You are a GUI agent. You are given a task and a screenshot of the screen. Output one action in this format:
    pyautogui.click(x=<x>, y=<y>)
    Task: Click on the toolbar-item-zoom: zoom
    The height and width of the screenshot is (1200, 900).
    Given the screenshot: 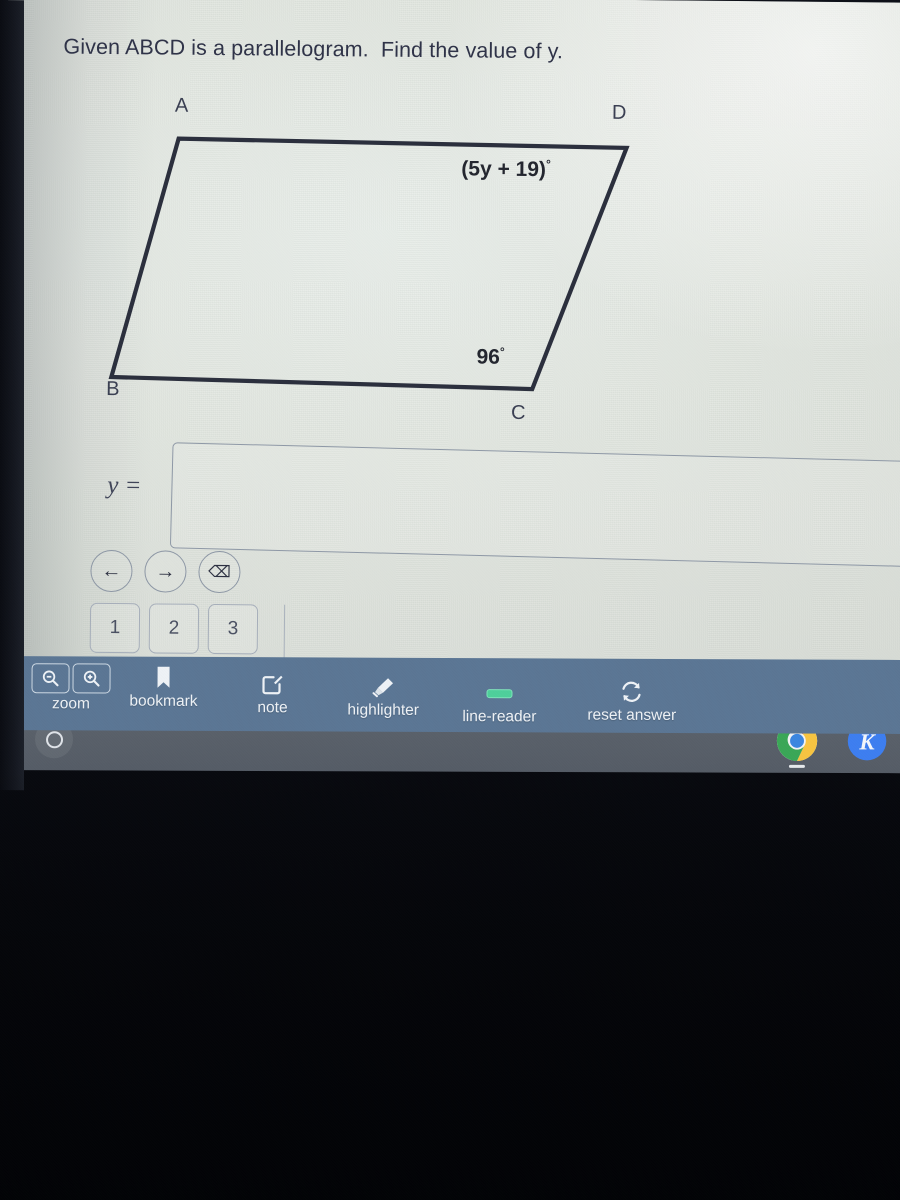 What is the action you would take?
    pyautogui.click(x=71, y=688)
    